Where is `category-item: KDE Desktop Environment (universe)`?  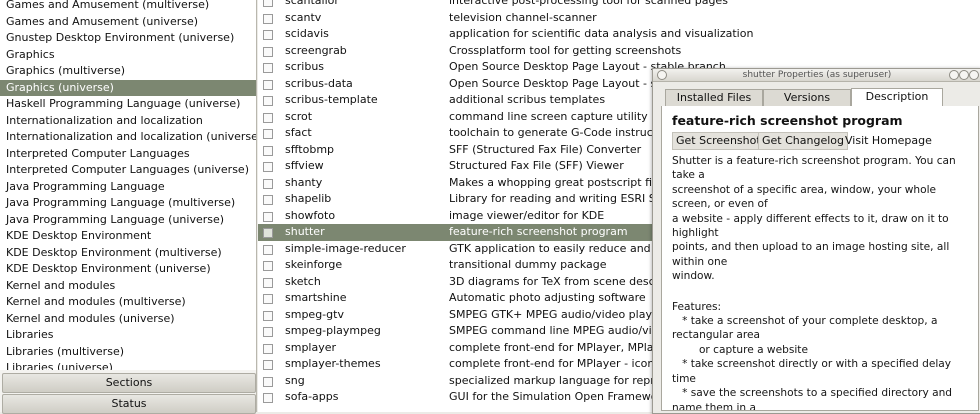 category-item: KDE Desktop Environment (universe) is located at coordinates (128, 269).